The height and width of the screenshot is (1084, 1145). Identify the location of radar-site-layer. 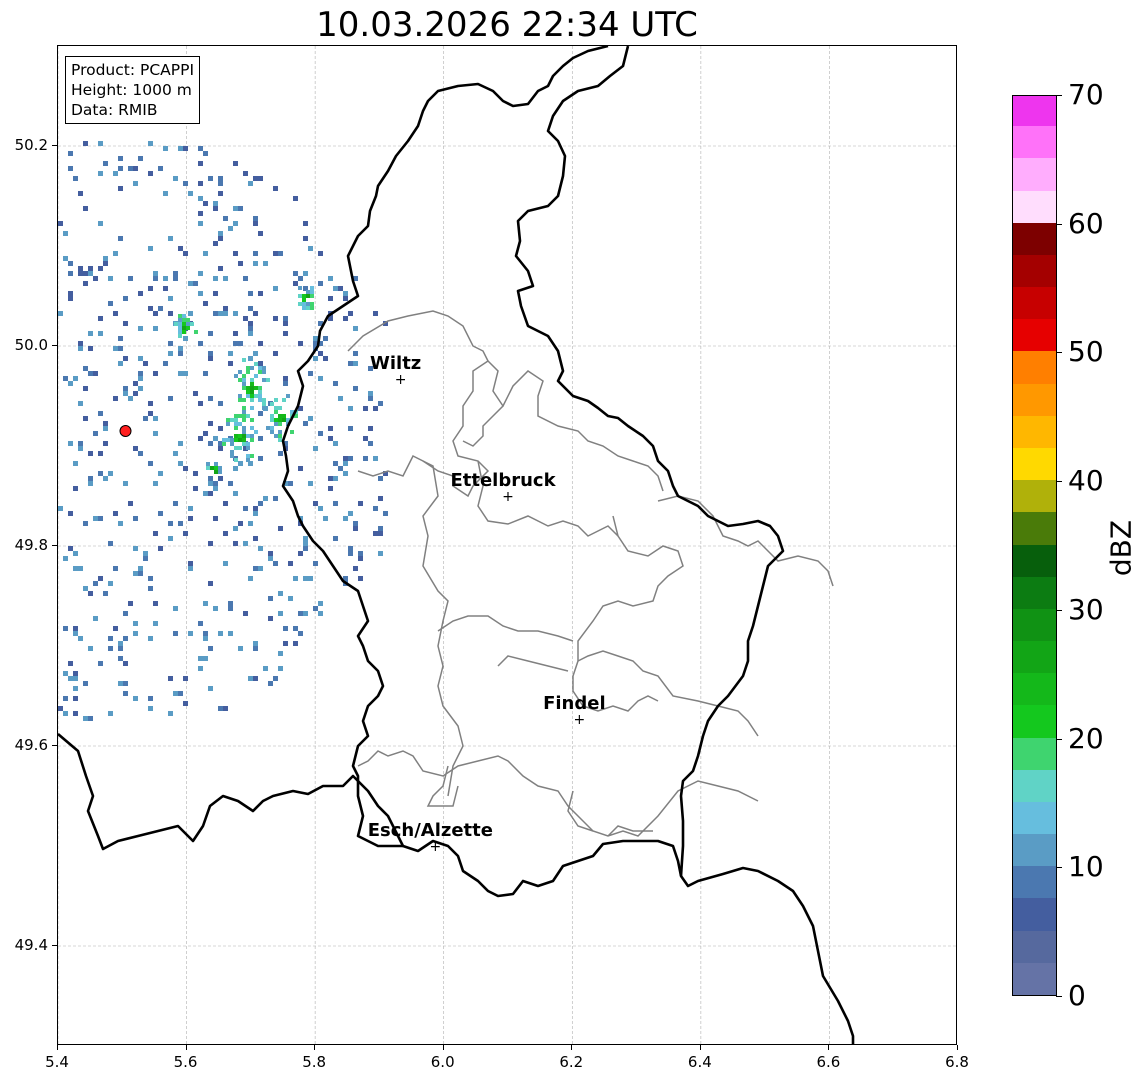
(125, 431).